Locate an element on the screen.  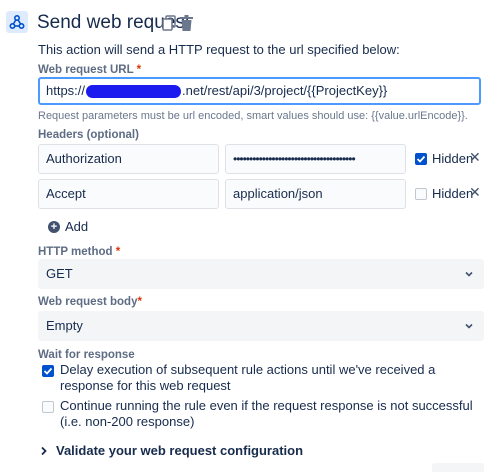
url-label: Web request URL * is located at coordinates (90, 70).